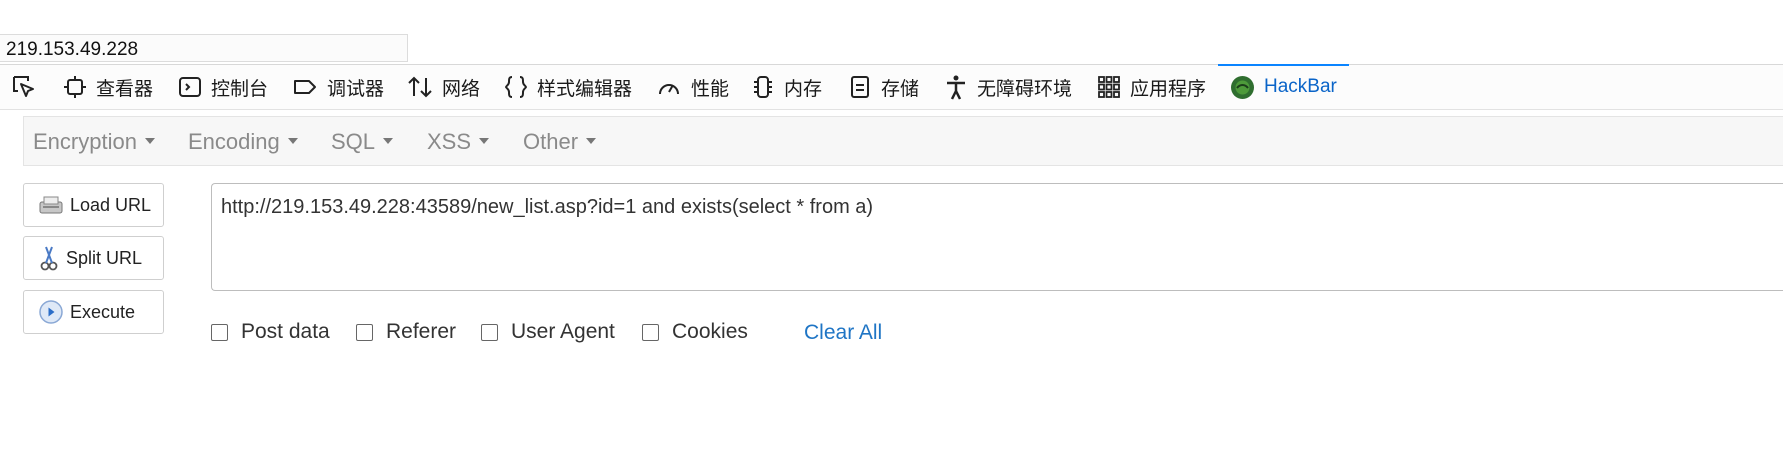  Describe the element at coordinates (1109, 87) in the screenshot. I see `application-icon` at that location.